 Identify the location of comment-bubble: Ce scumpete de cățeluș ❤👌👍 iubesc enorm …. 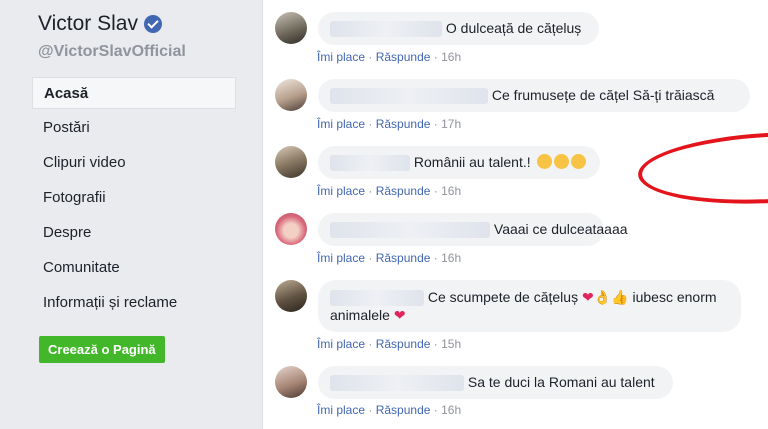
(529, 306).